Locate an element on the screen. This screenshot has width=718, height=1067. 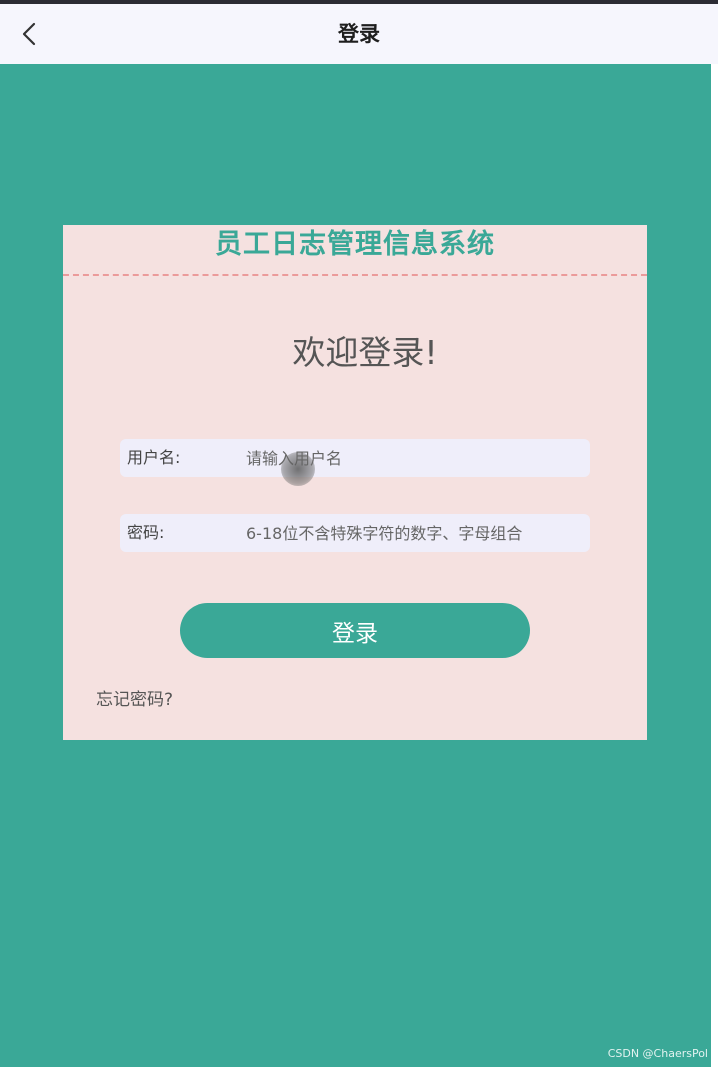
welcome-heading: 欢迎登录! is located at coordinates (365, 352).